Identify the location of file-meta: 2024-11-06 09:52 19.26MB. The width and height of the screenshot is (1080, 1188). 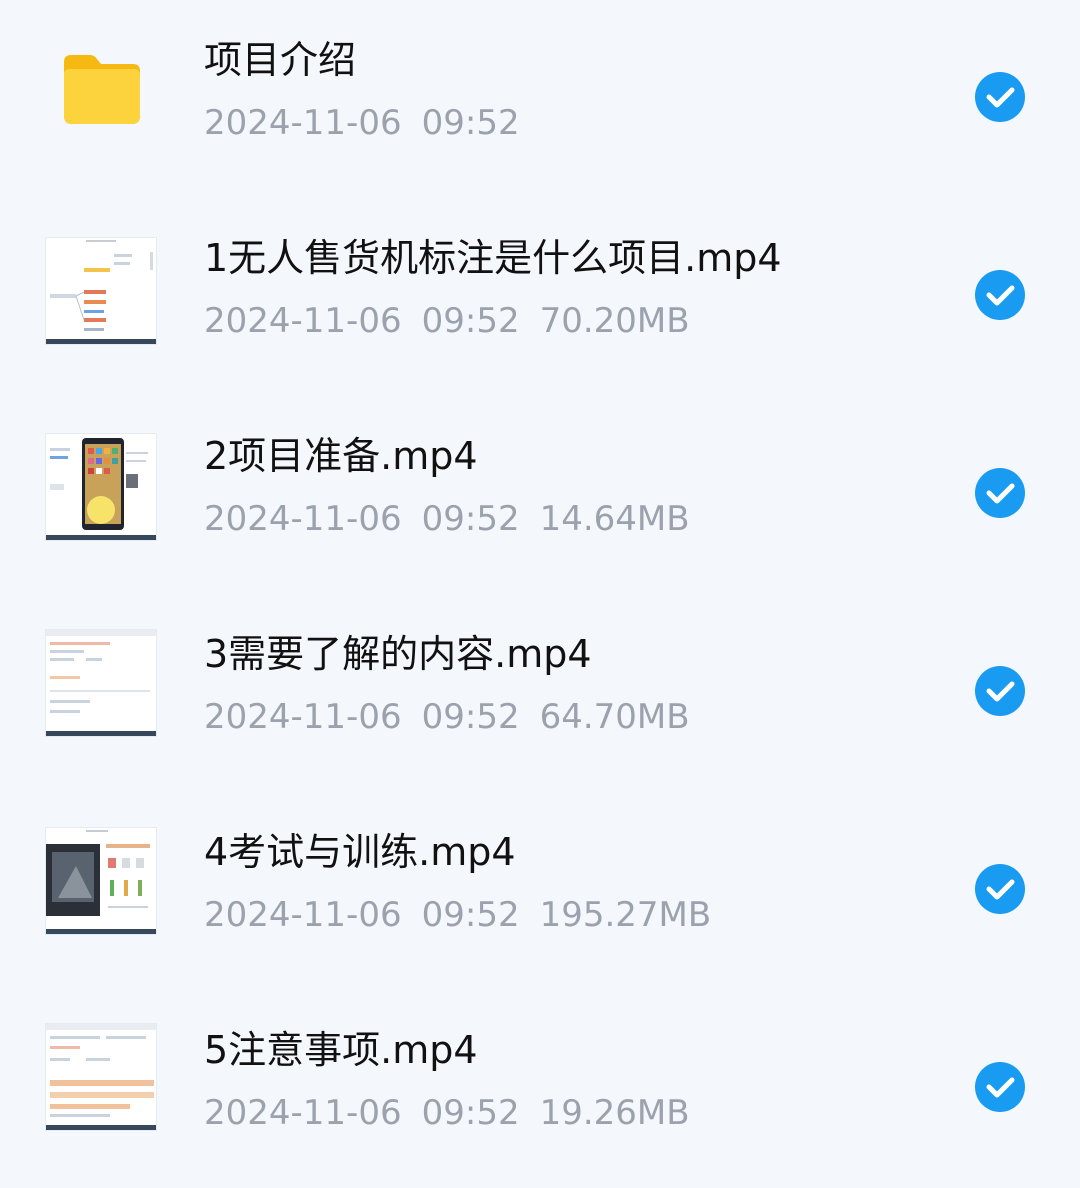
(447, 1113).